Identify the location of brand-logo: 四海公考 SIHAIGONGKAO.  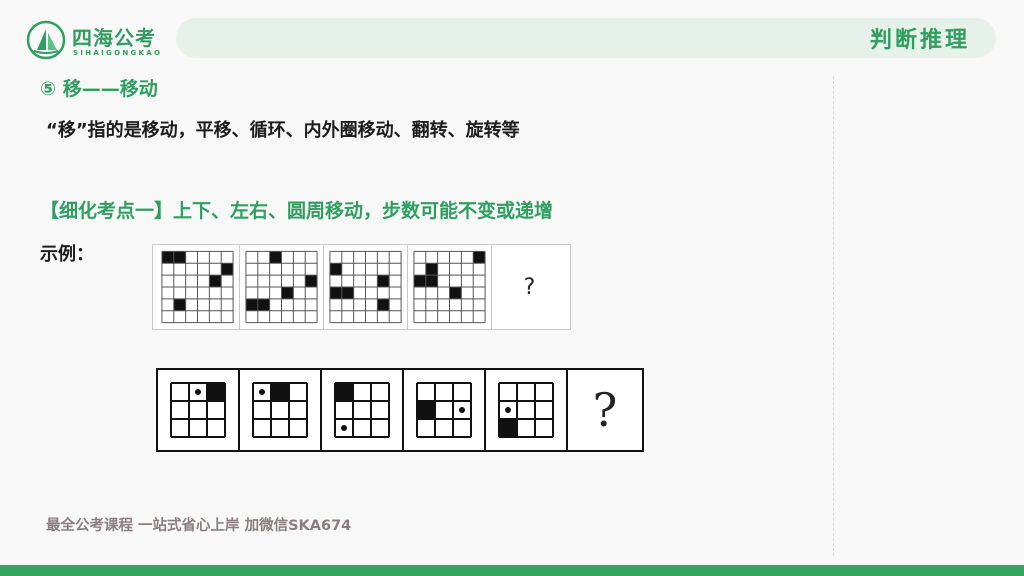
(106, 39).